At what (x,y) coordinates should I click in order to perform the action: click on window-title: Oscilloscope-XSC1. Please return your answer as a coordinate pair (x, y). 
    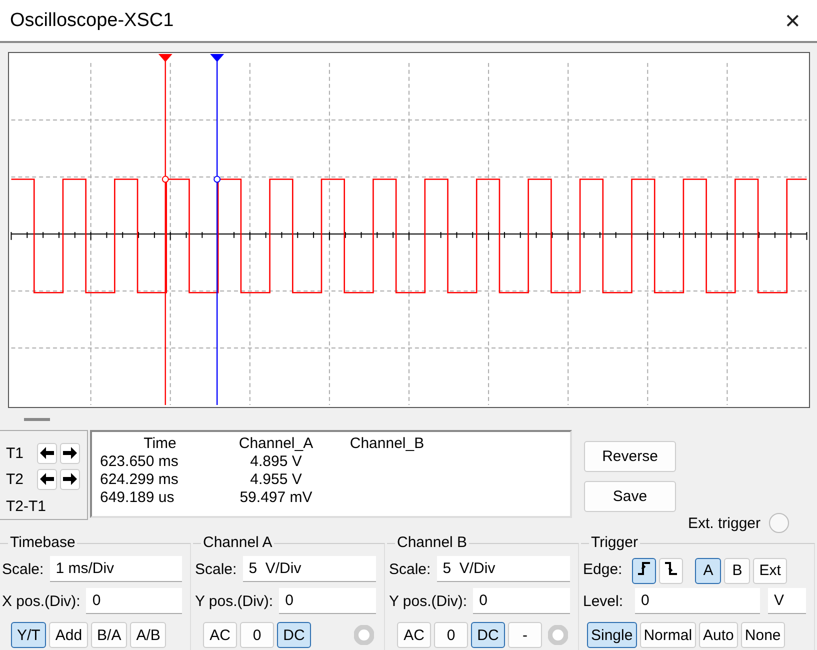
    Looking at the image, I should click on (92, 21).